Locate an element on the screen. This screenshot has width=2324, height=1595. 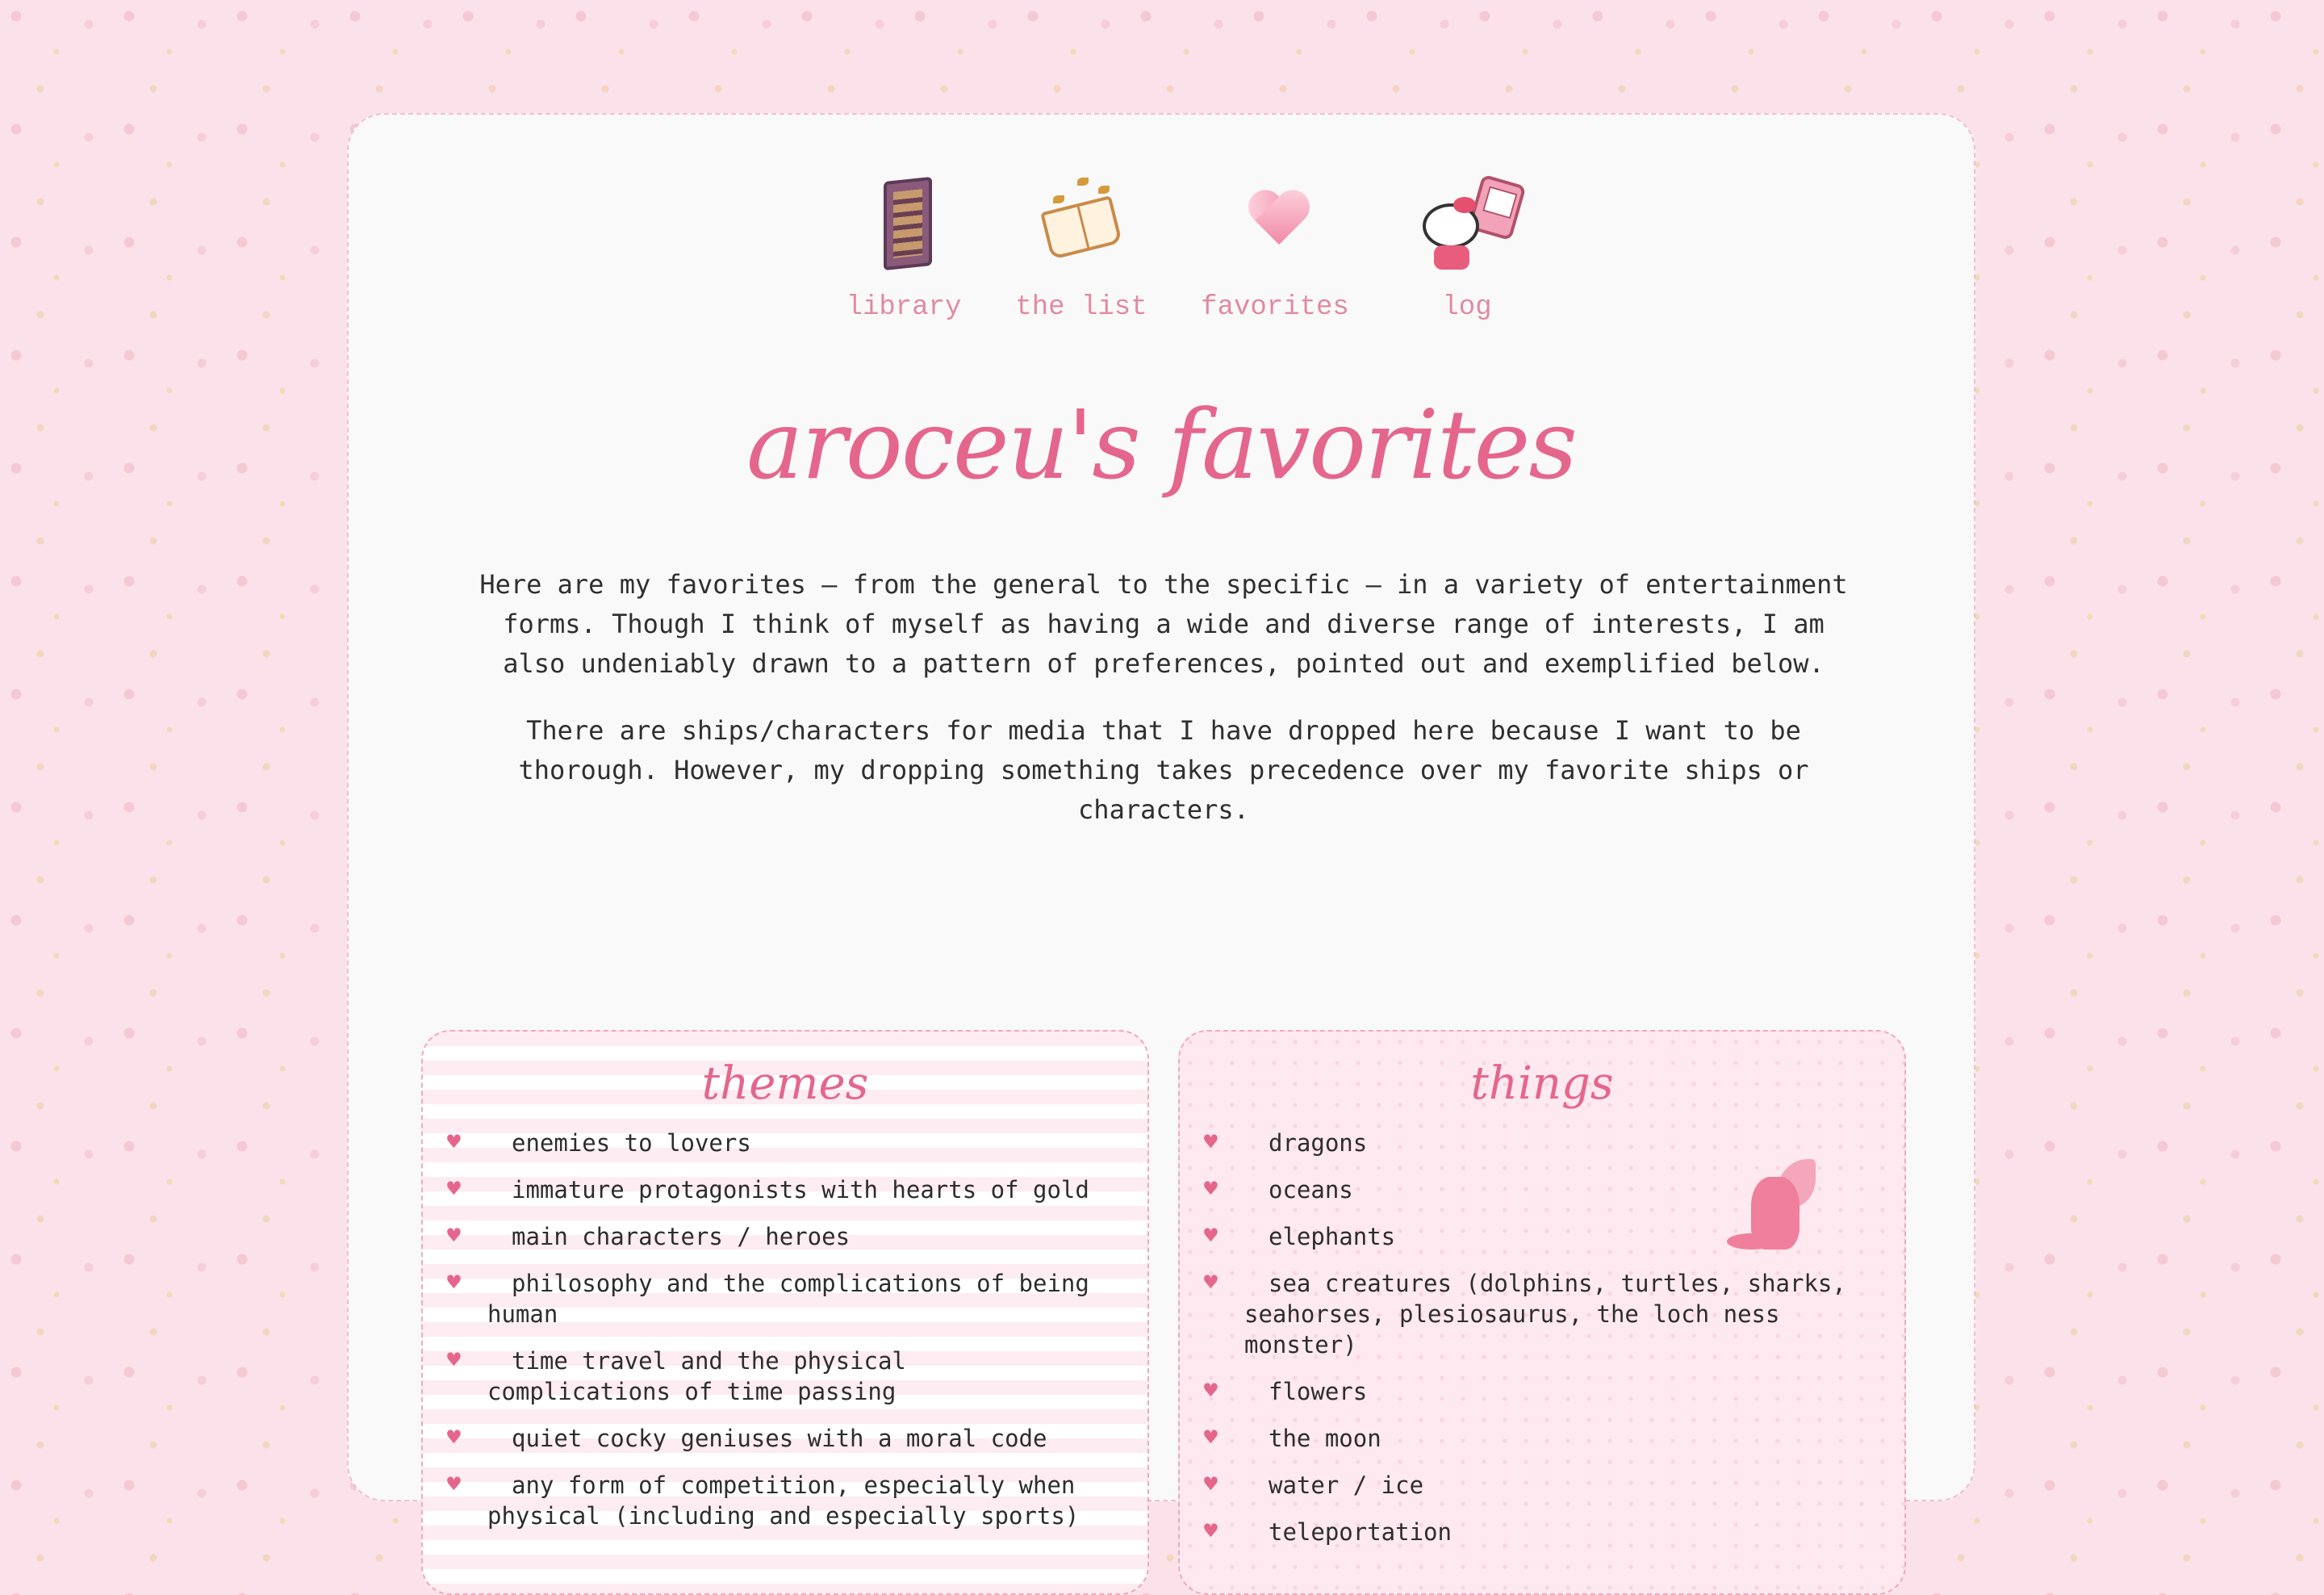
heart-icon is located at coordinates (1275, 223).